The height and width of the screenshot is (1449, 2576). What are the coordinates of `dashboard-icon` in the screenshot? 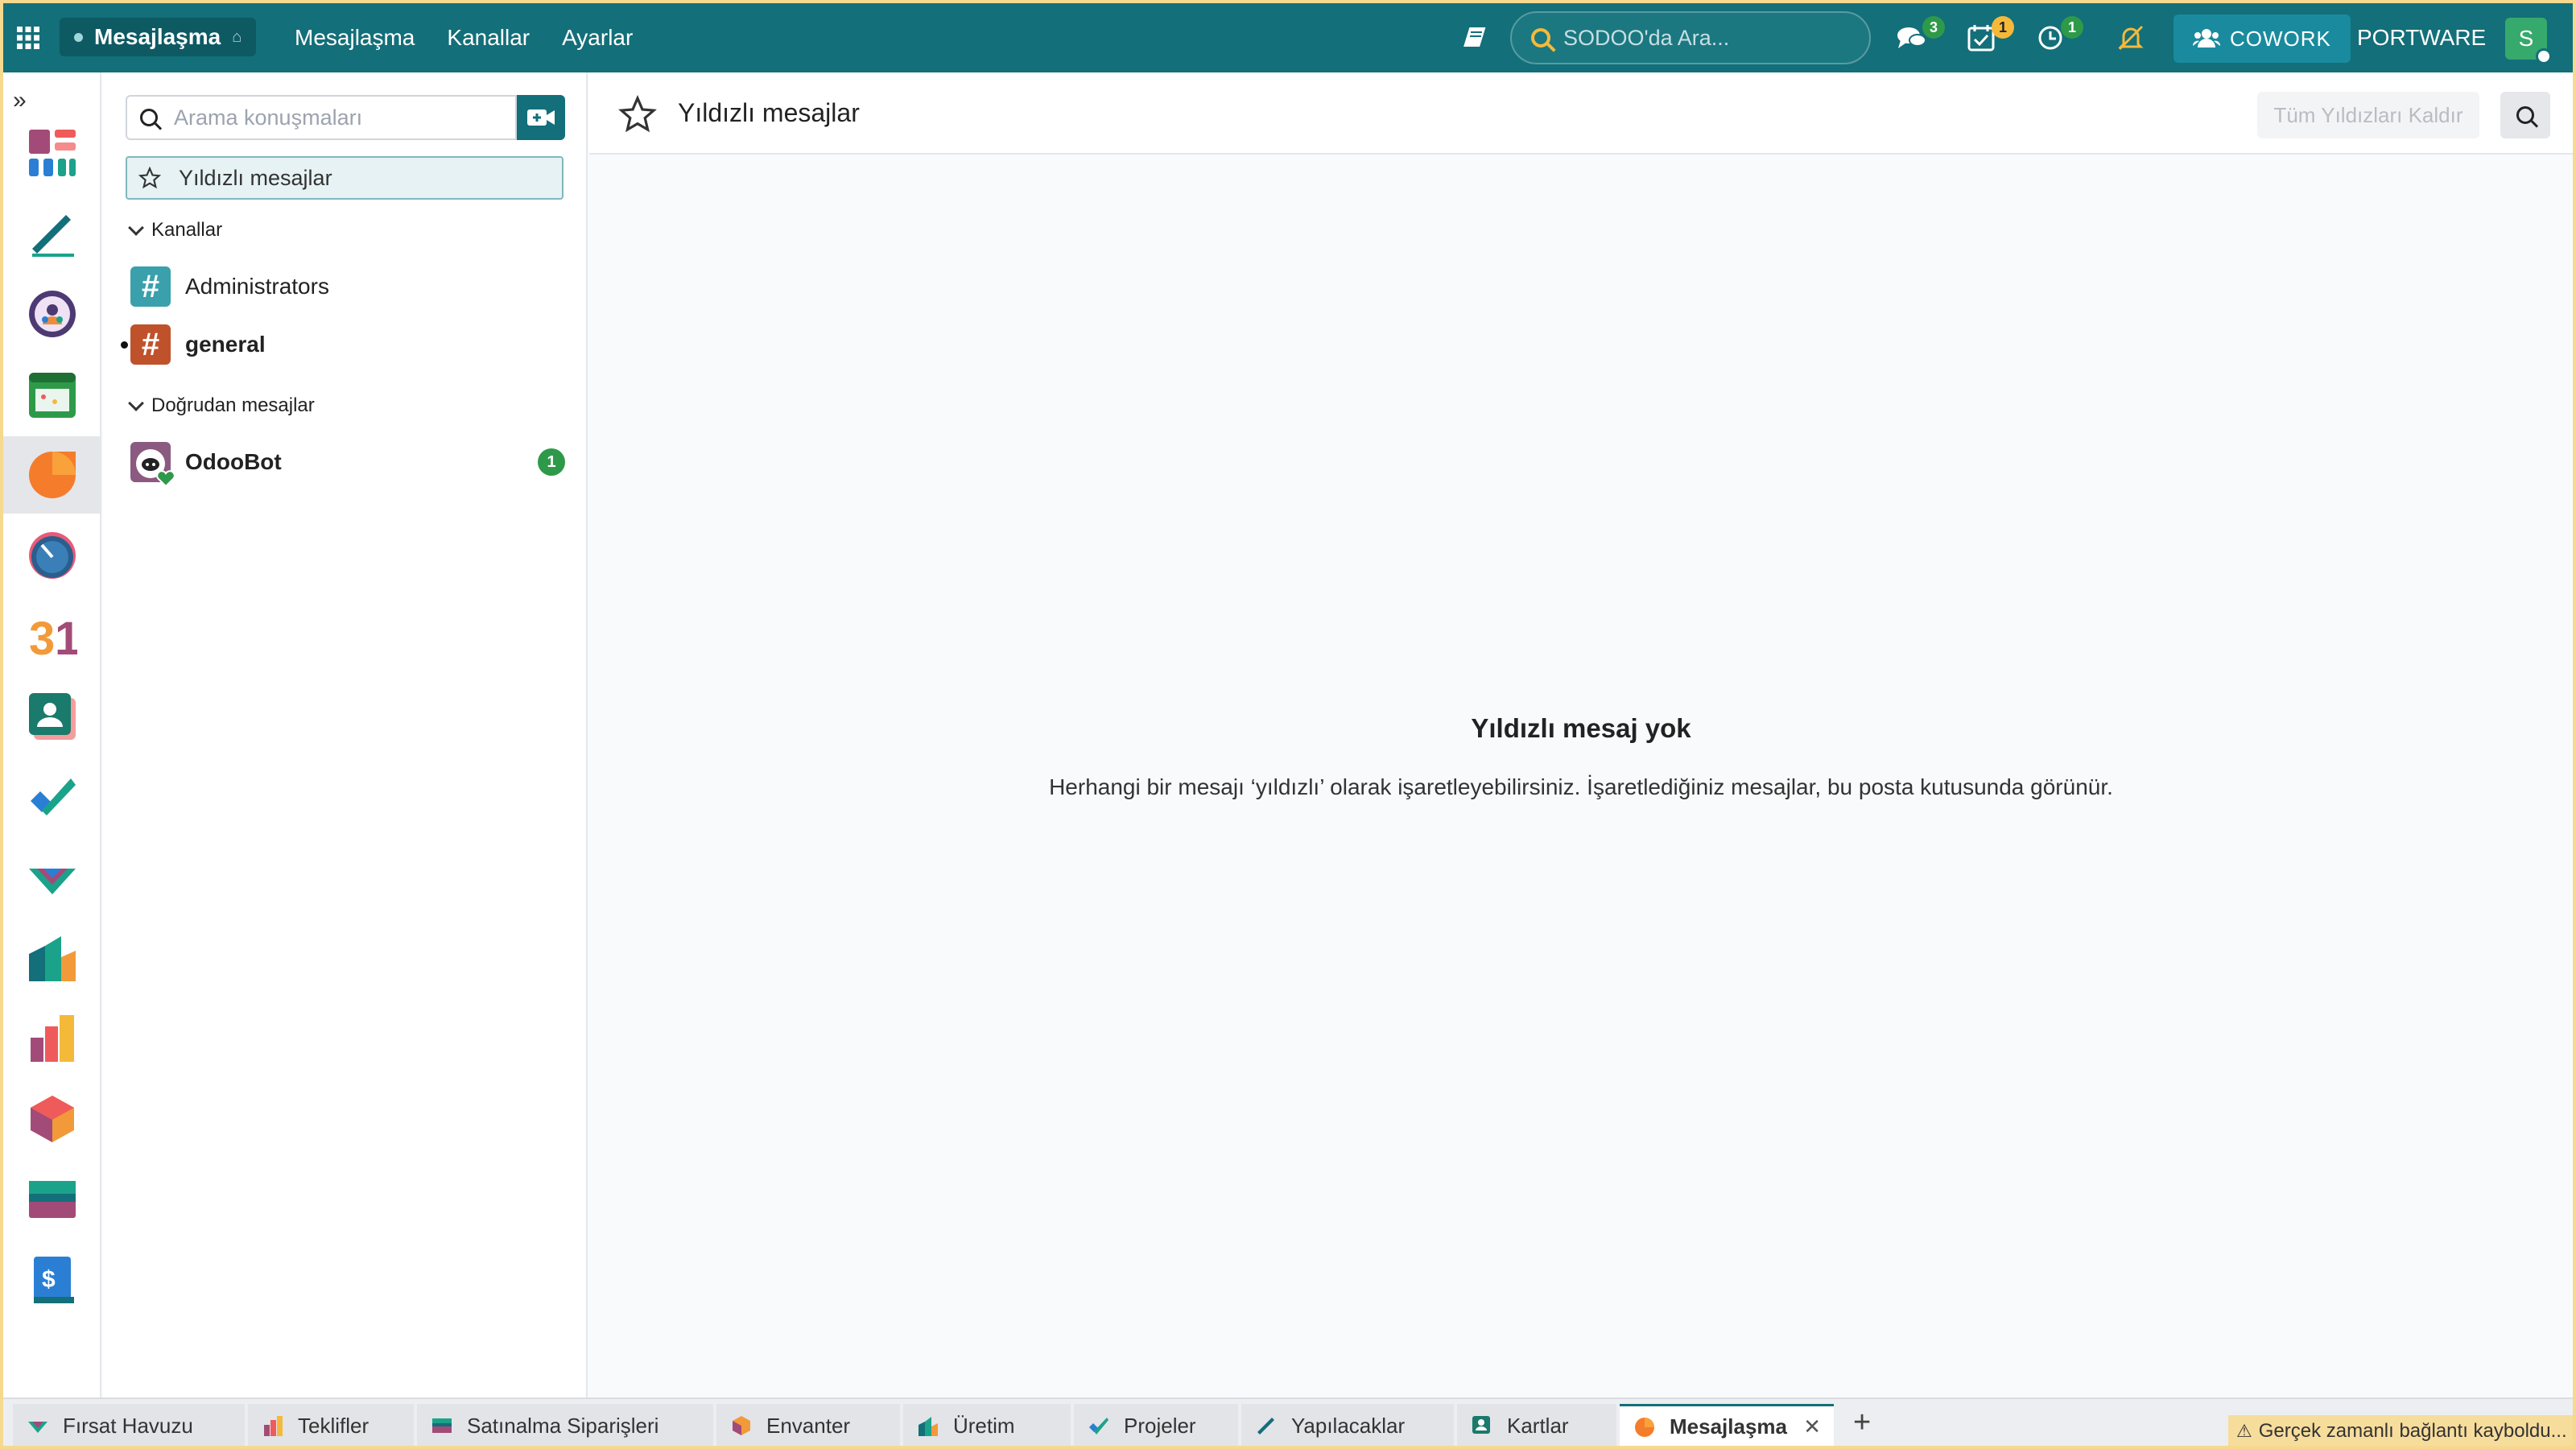 It's located at (53, 153).